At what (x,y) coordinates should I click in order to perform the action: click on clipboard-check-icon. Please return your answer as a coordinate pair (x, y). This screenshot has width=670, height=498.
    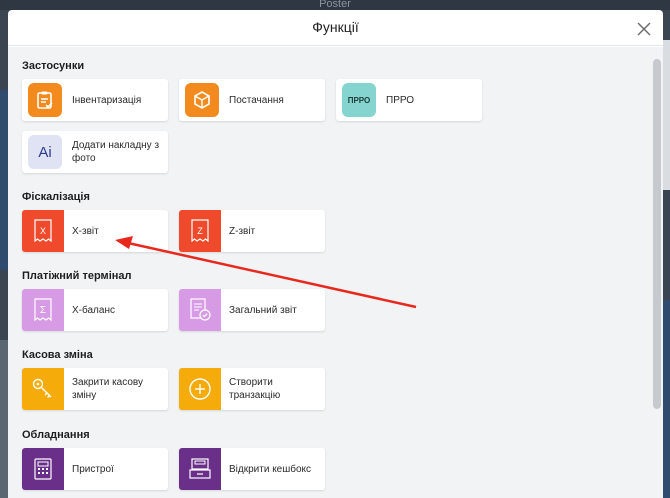
    Looking at the image, I should click on (45, 100).